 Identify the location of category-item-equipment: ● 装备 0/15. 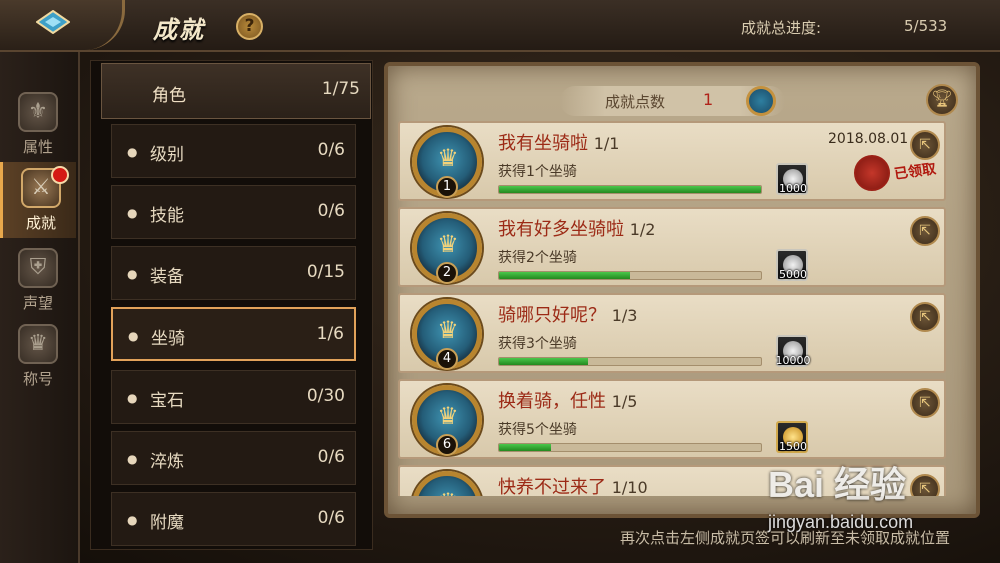
(233, 273).